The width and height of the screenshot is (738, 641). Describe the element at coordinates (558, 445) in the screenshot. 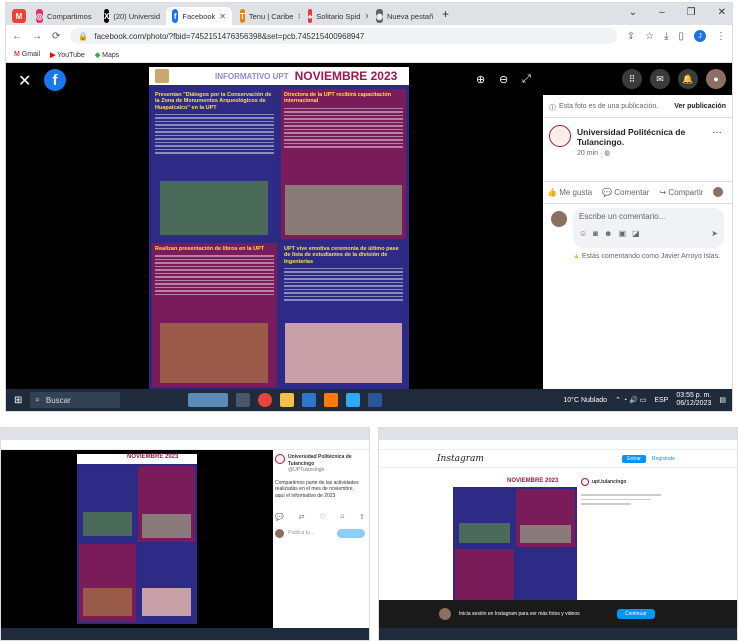

I see `address-bar-row` at that location.